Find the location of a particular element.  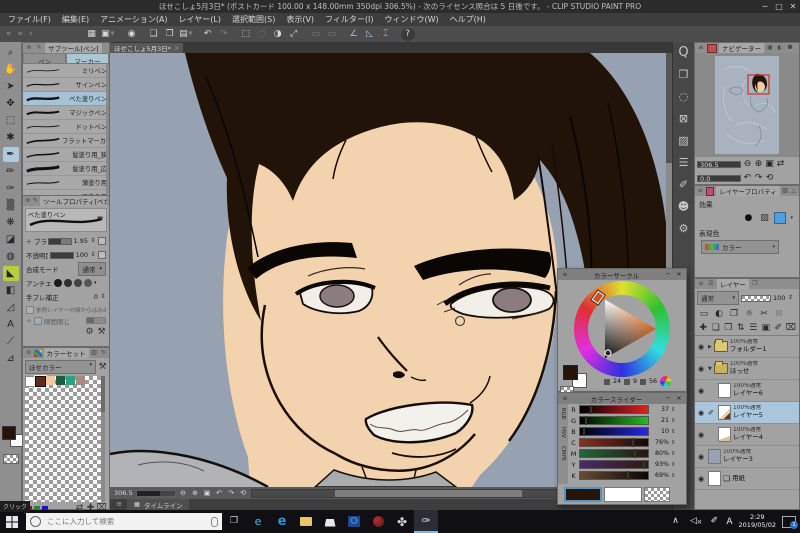

strip-circle-icon: ◌ is located at coordinates (684, 96).